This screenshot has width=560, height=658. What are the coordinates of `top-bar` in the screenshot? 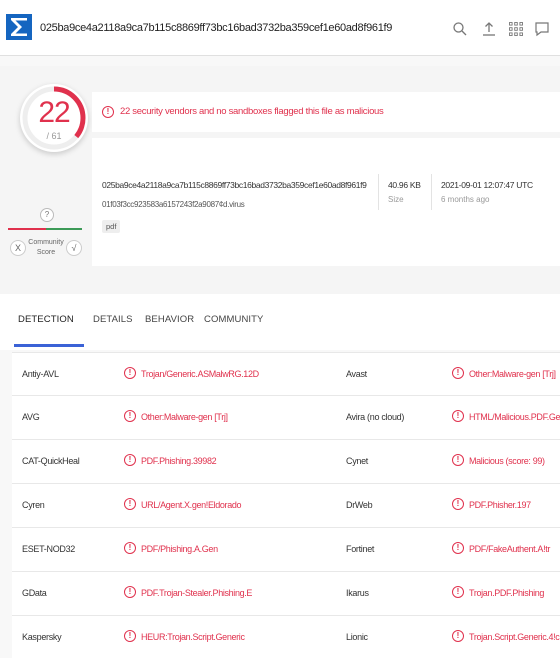 It's located at (280, 28).